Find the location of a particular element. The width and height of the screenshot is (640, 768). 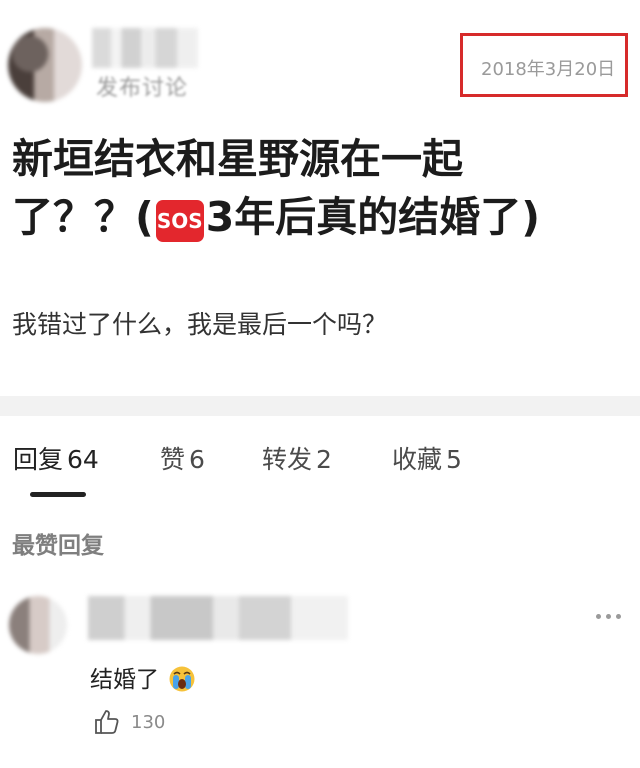

sos-icon: SOS is located at coordinates (179, 221).